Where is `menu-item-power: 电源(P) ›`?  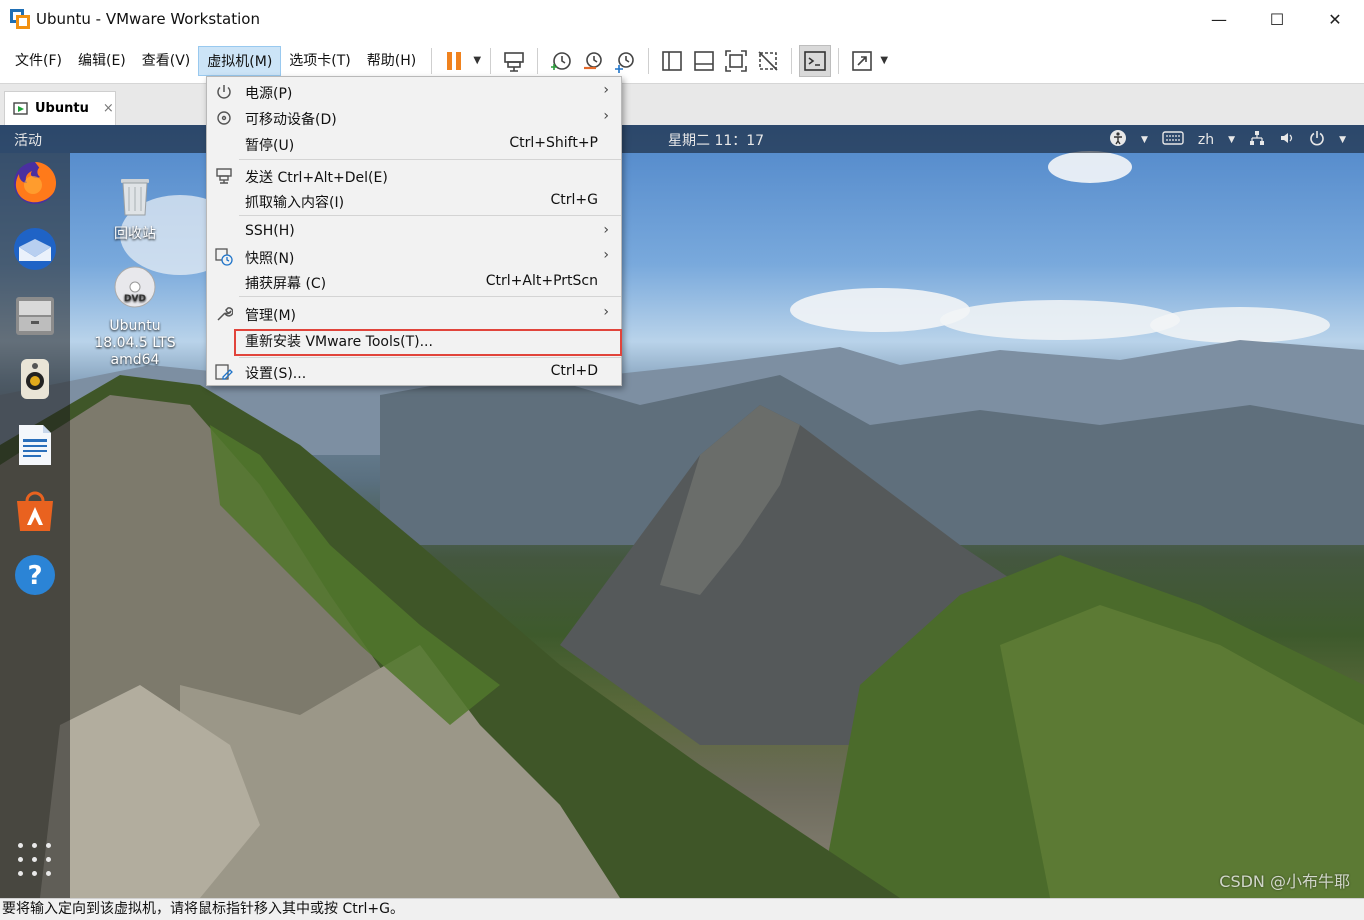 menu-item-power: 电源(P) › is located at coordinates (414, 92).